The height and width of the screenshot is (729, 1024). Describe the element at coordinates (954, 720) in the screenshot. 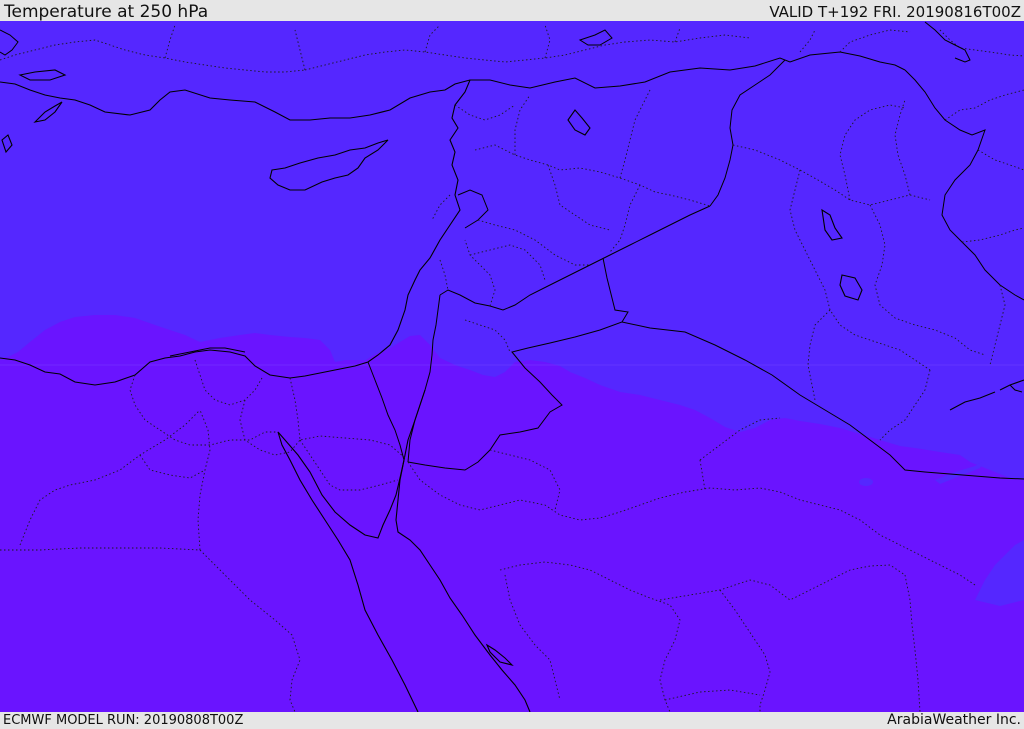

I see `credit-label: ArabiaWeather Inc.` at that location.